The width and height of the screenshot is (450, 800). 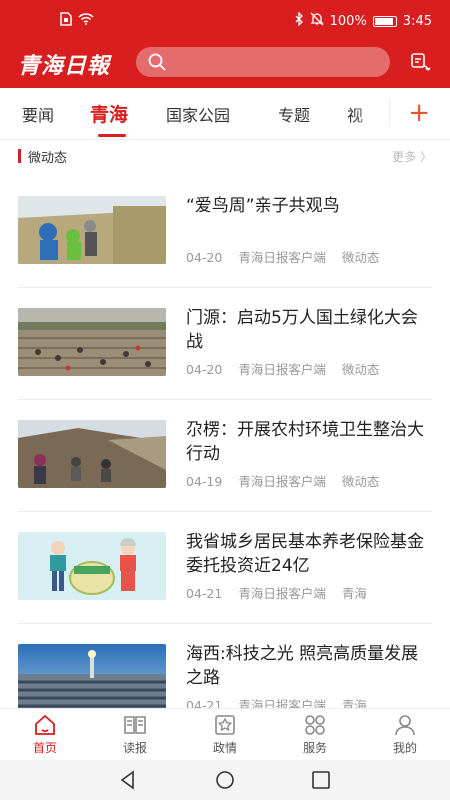 I want to click on clock: 3:45, so click(x=417, y=21).